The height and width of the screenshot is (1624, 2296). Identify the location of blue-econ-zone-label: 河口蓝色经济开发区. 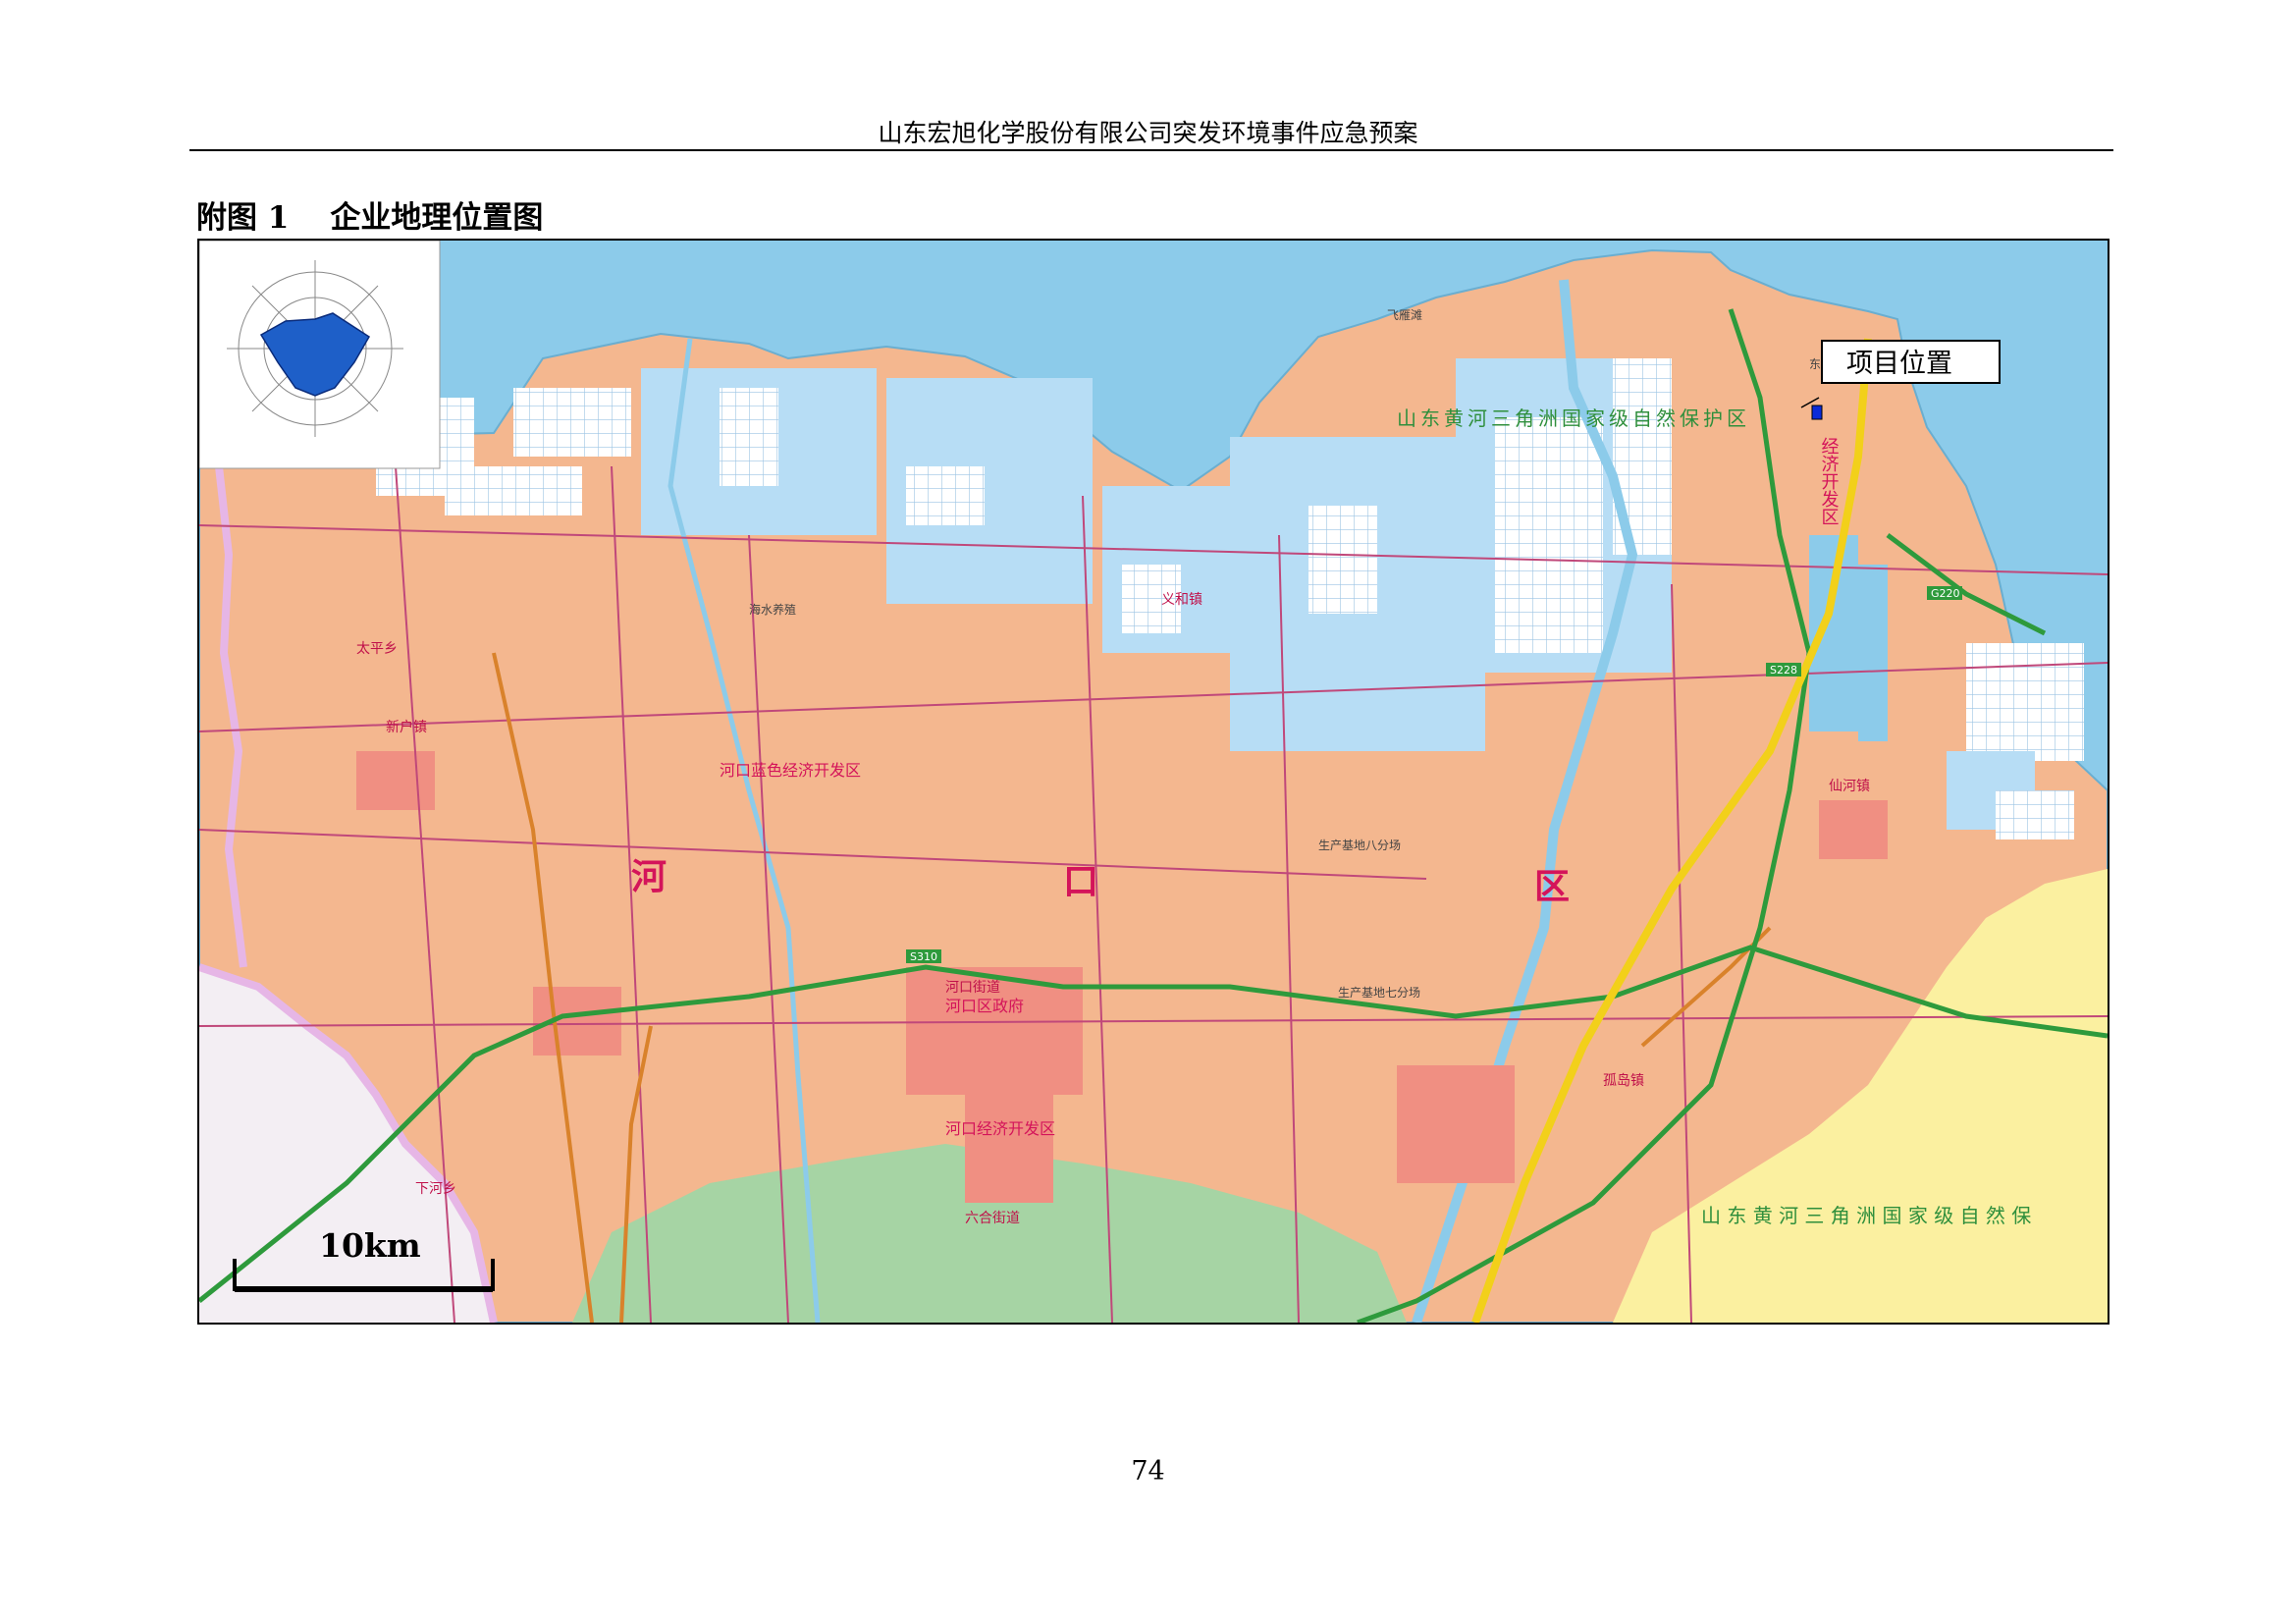
(790, 770).